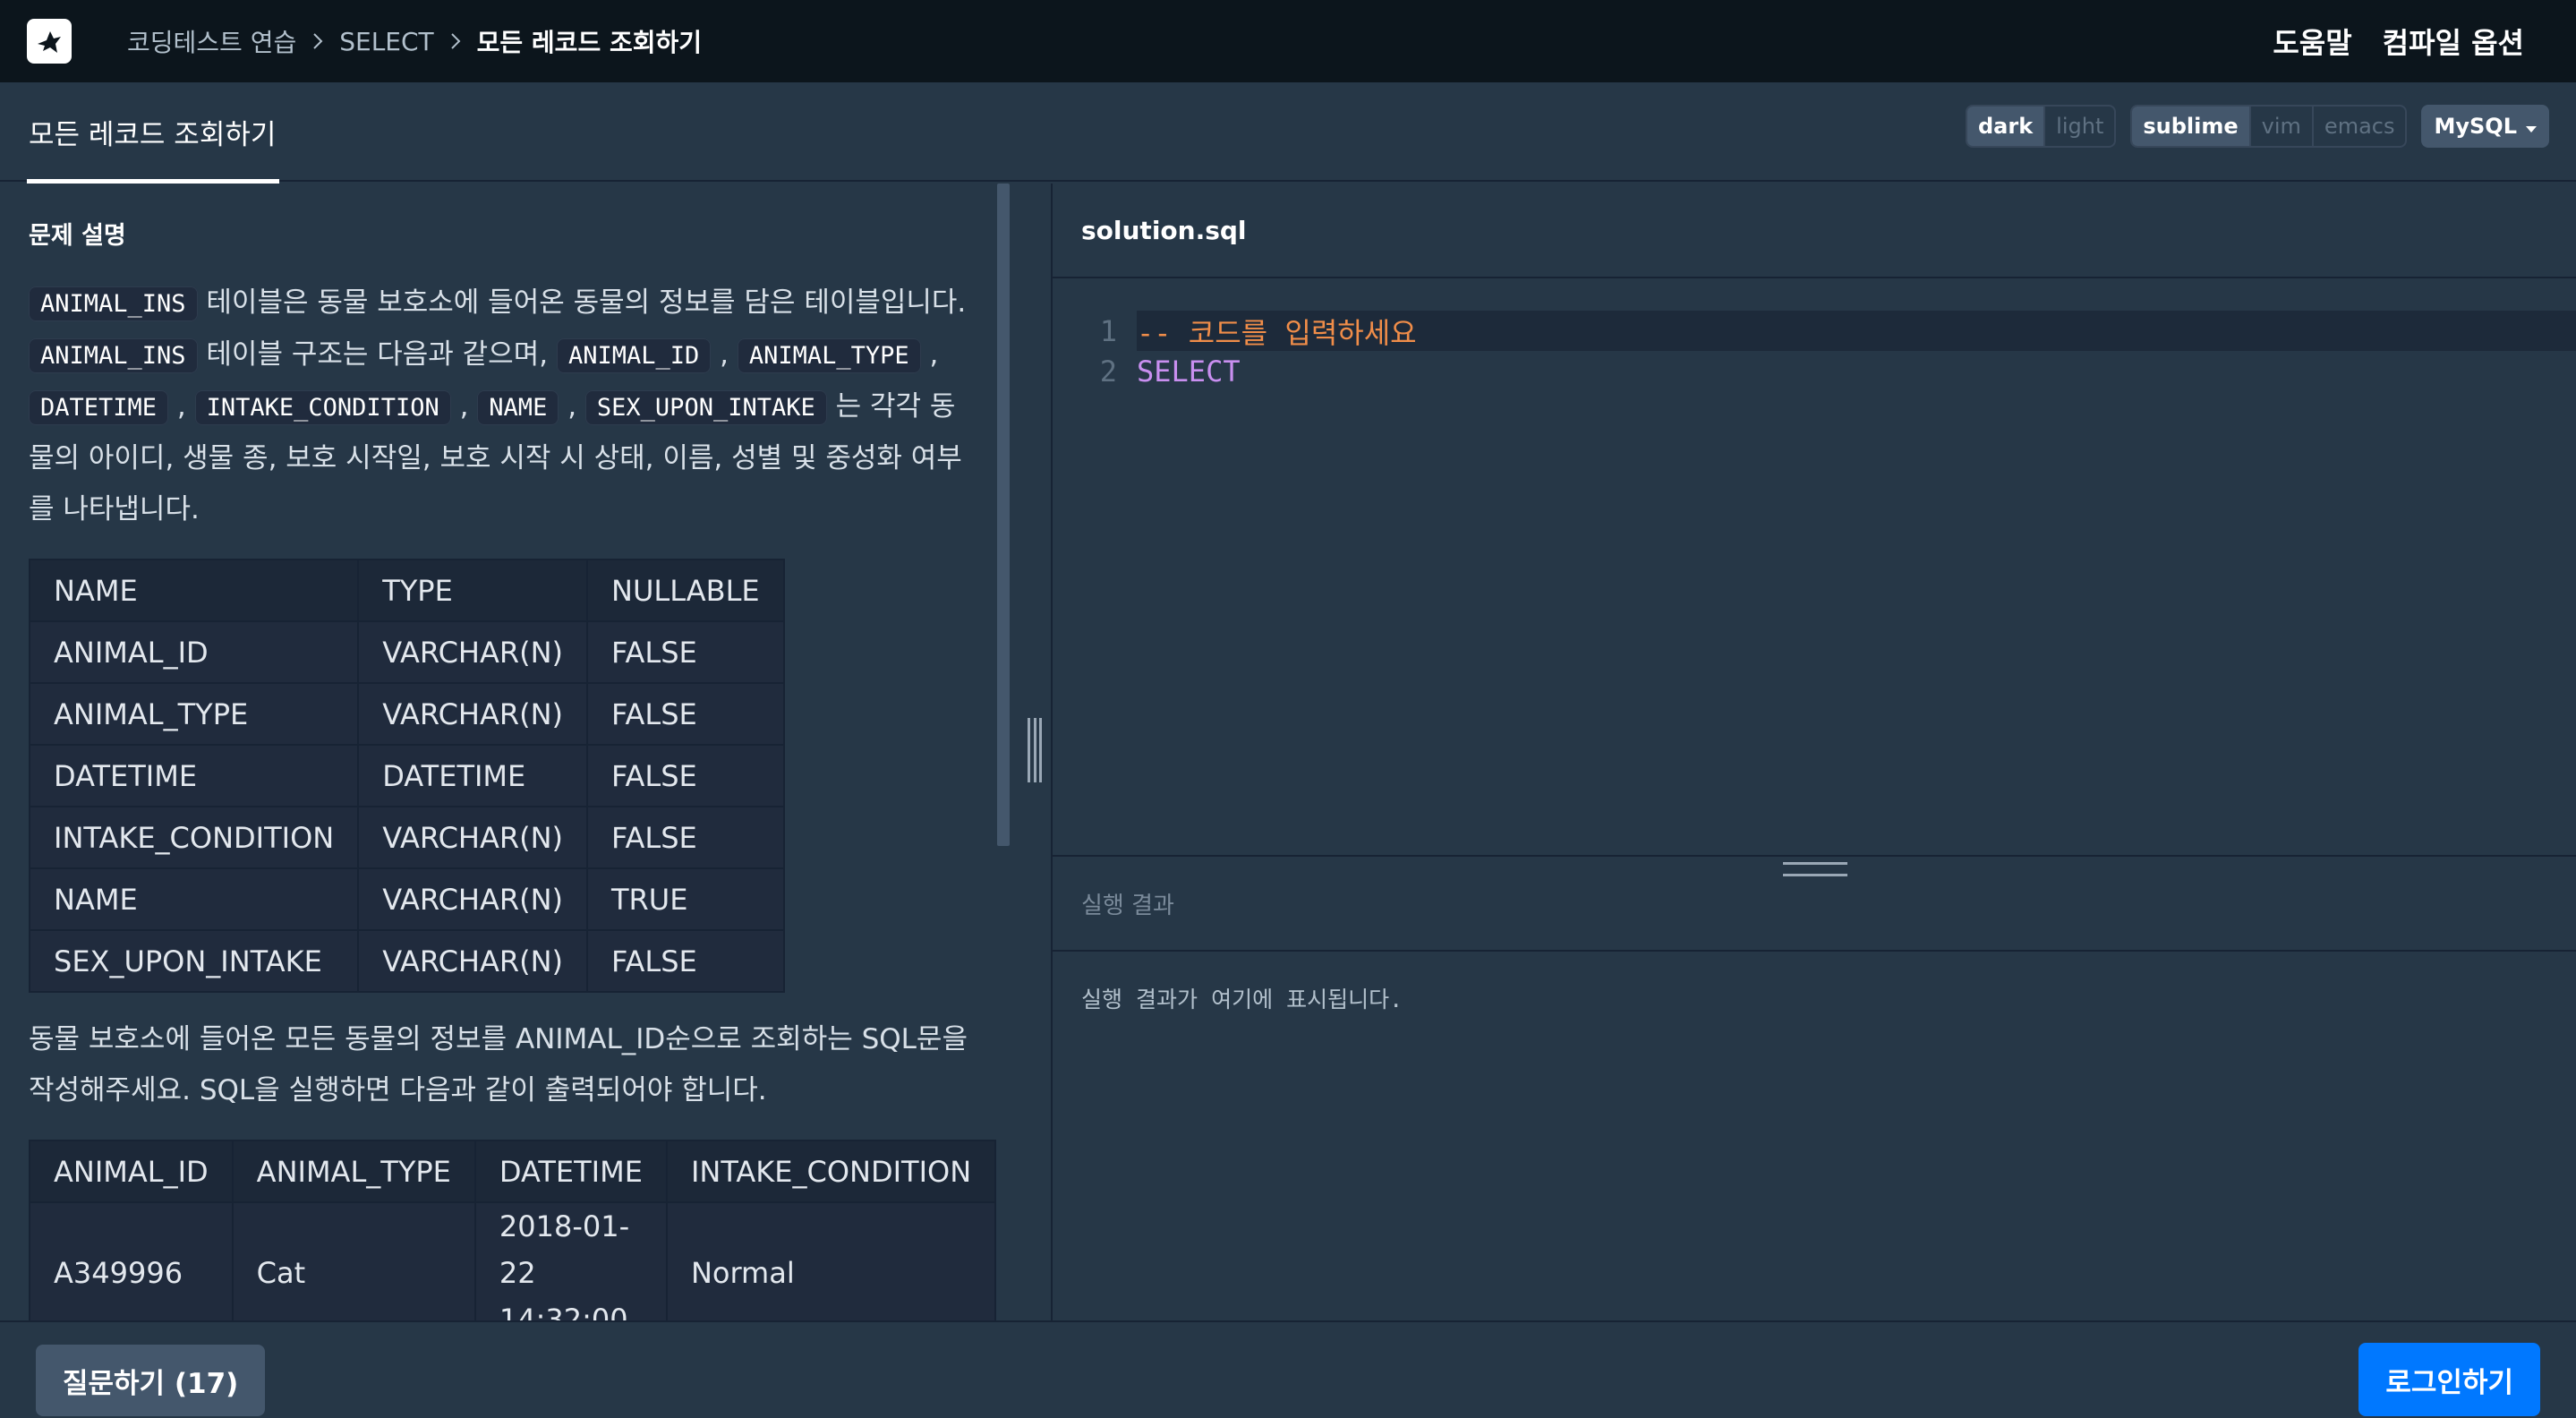 This screenshot has width=2576, height=1418. I want to click on caret-down-icon, so click(2531, 126).